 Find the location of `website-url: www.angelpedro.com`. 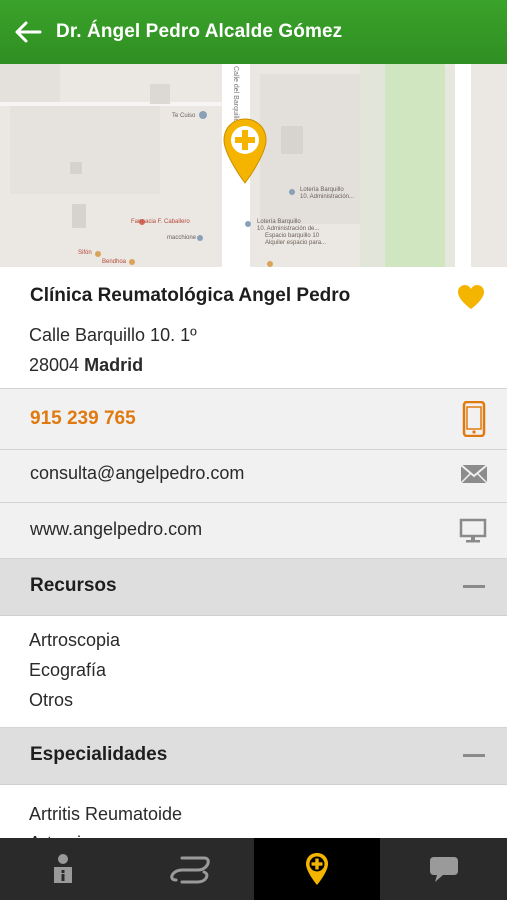

website-url: www.angelpedro.com is located at coordinates (116, 529).